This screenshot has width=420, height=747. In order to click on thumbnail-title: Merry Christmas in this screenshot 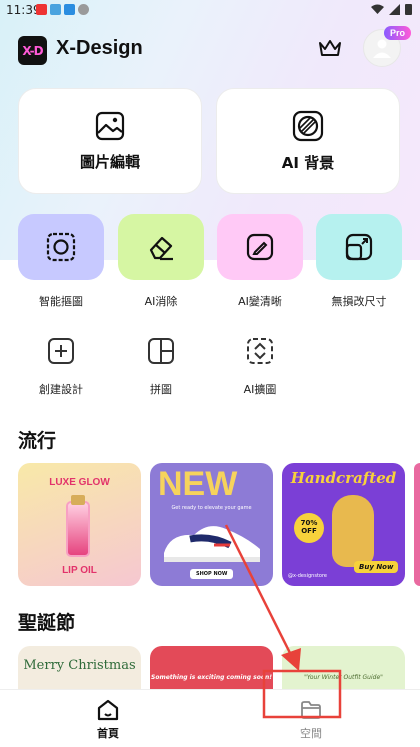, I will do `click(79, 665)`.